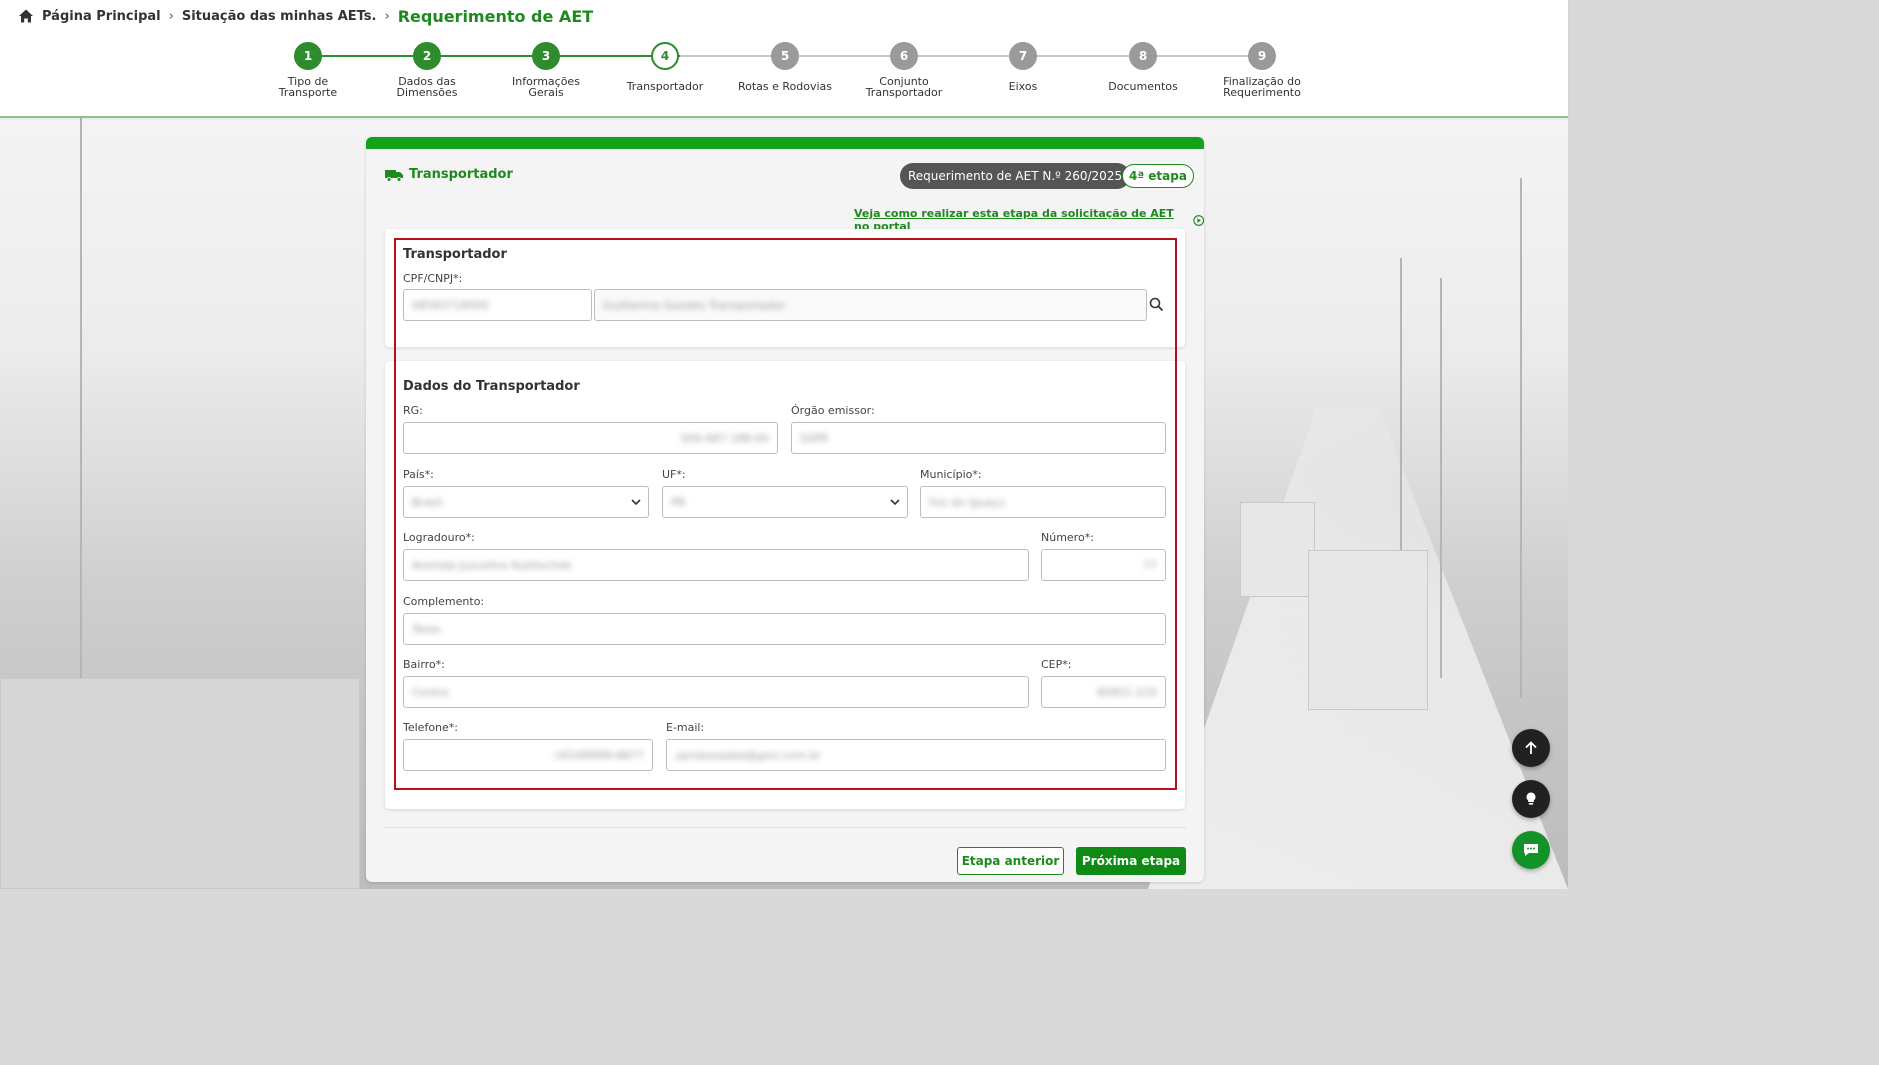  I want to click on step-number: 6, so click(904, 56).